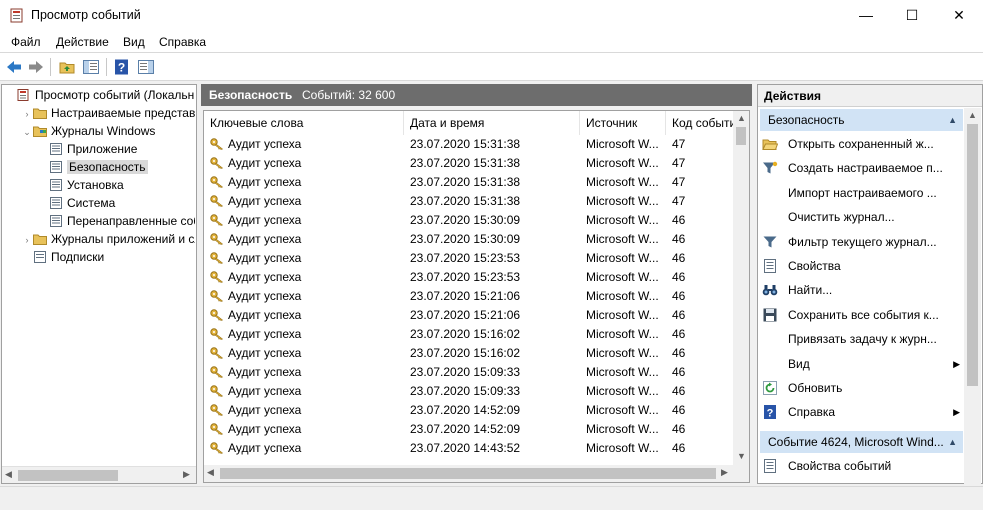 Image resolution: width=983 pixels, height=510 pixels. I want to click on submenu-arrow-icon: ▶, so click(956, 363).